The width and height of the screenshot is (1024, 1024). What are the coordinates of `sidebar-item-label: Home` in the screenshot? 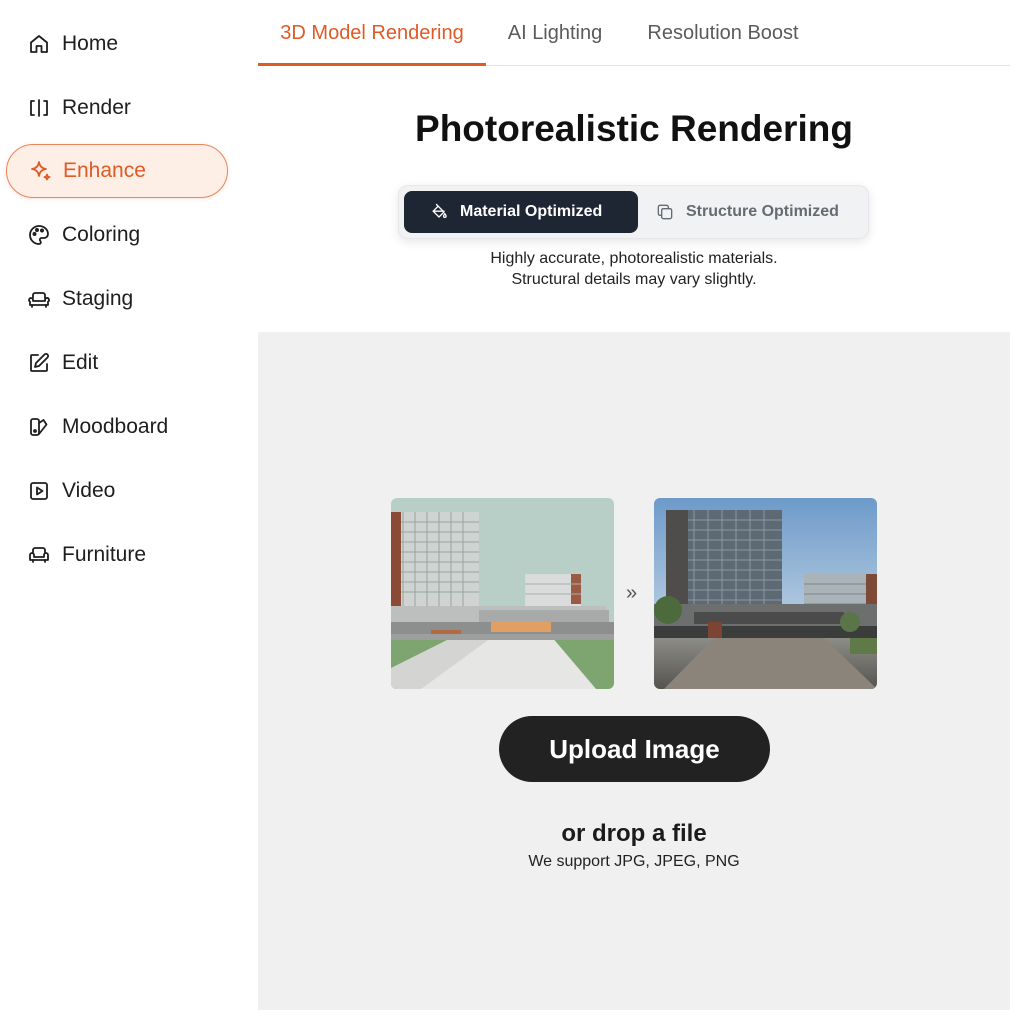 It's located at (90, 43).